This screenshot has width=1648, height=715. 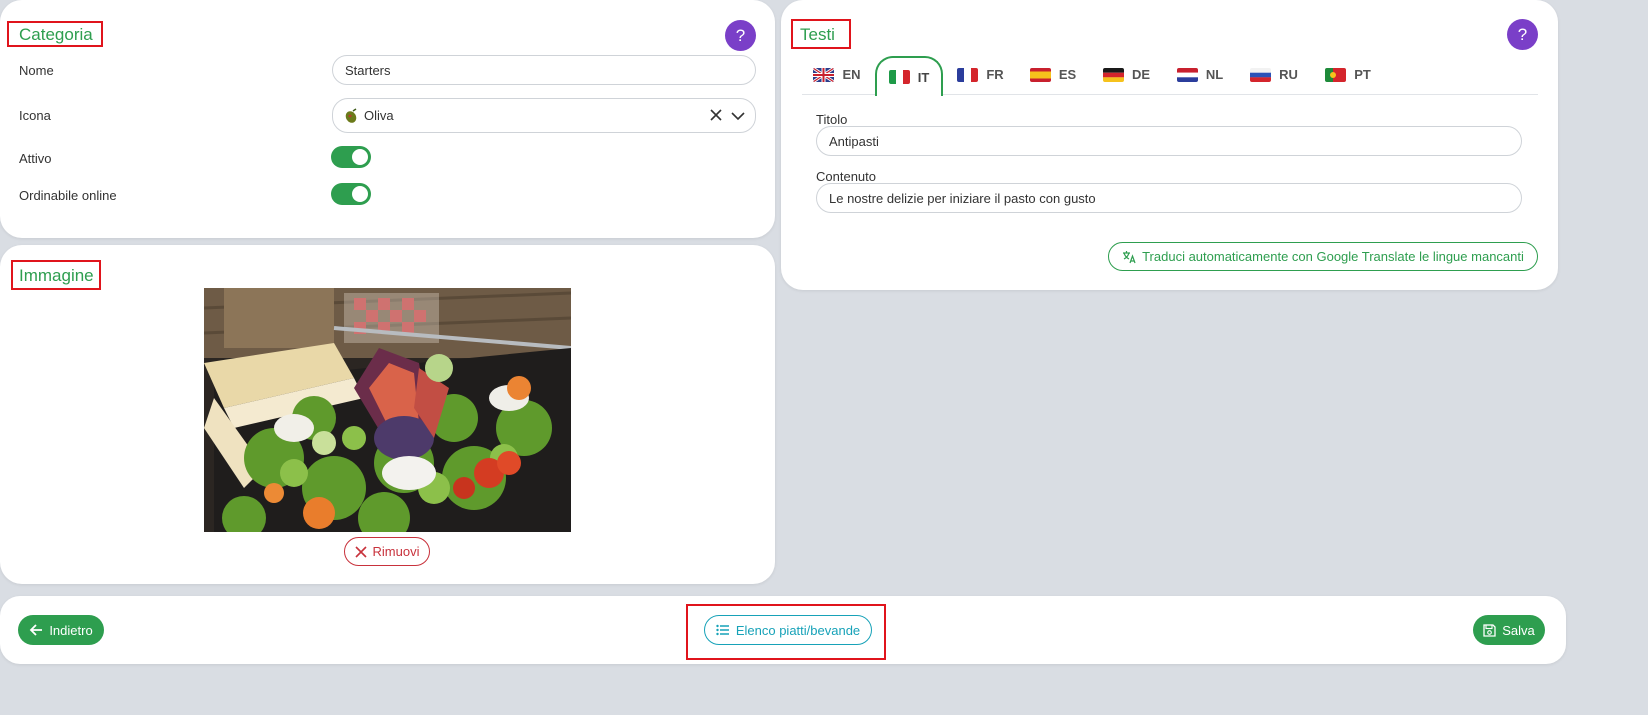 What do you see at coordinates (1040, 74) in the screenshot?
I see `spain-flag-icon` at bounding box center [1040, 74].